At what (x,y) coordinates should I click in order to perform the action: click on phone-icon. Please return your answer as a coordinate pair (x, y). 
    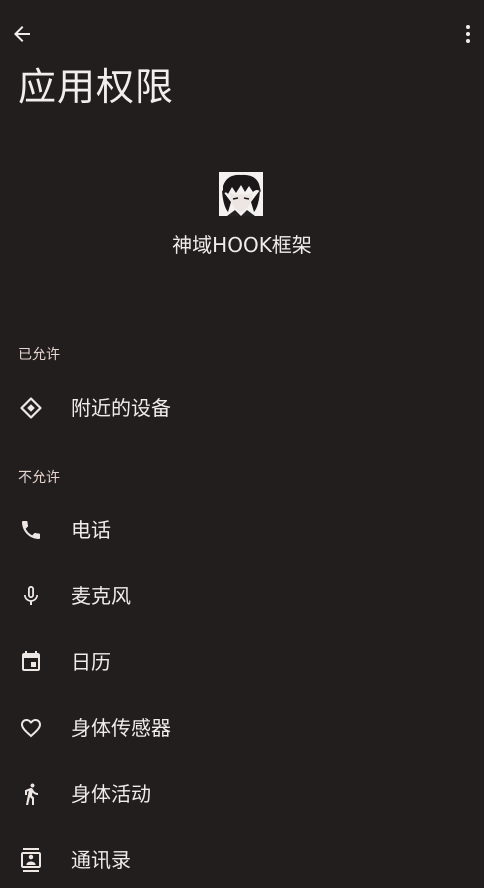
    Looking at the image, I should click on (31, 530).